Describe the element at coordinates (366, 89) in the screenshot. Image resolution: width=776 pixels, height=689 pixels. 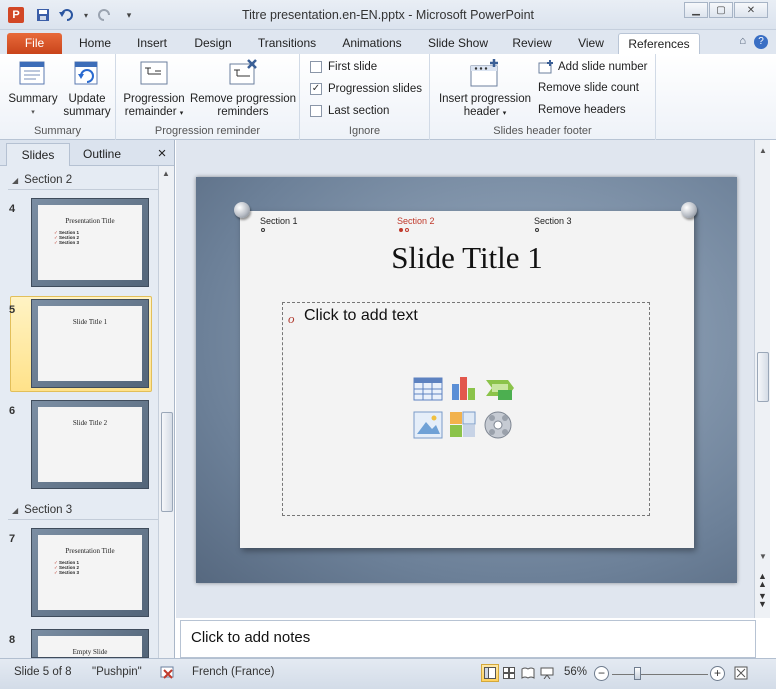
I see `progression-slides-checkbox: ✓ Progression slides` at that location.